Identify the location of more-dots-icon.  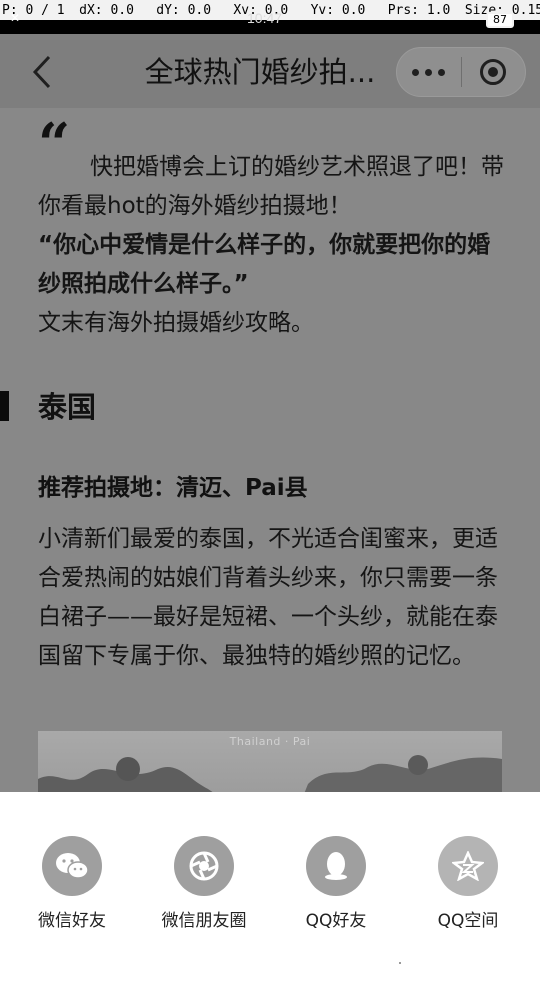
(416, 72).